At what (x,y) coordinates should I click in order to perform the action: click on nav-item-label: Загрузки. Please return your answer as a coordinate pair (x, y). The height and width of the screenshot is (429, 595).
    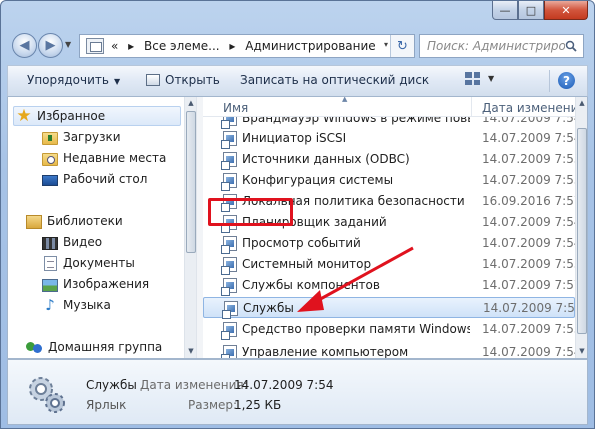
    Looking at the image, I should click on (92, 137).